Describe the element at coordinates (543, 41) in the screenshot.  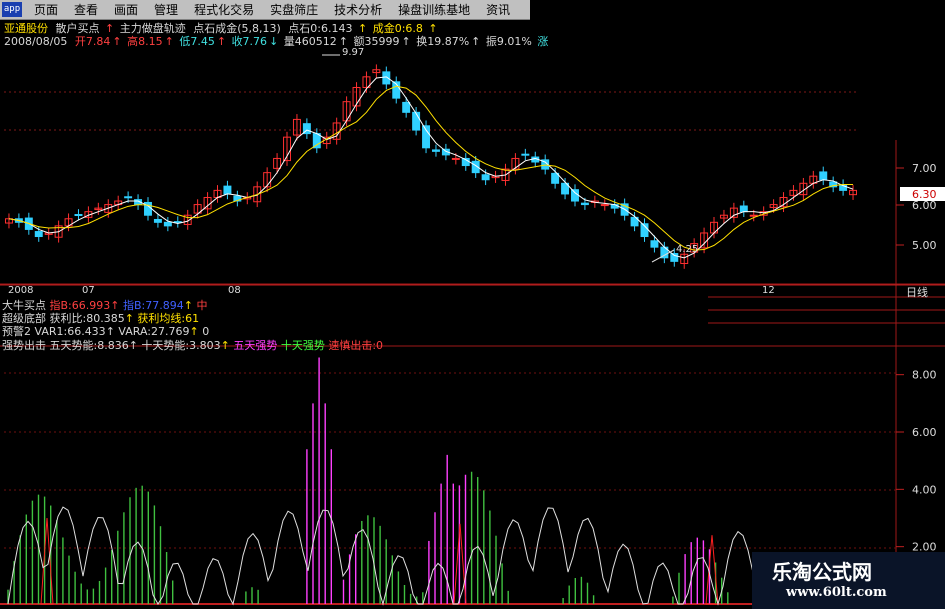
I see `extra-value: 涨` at that location.